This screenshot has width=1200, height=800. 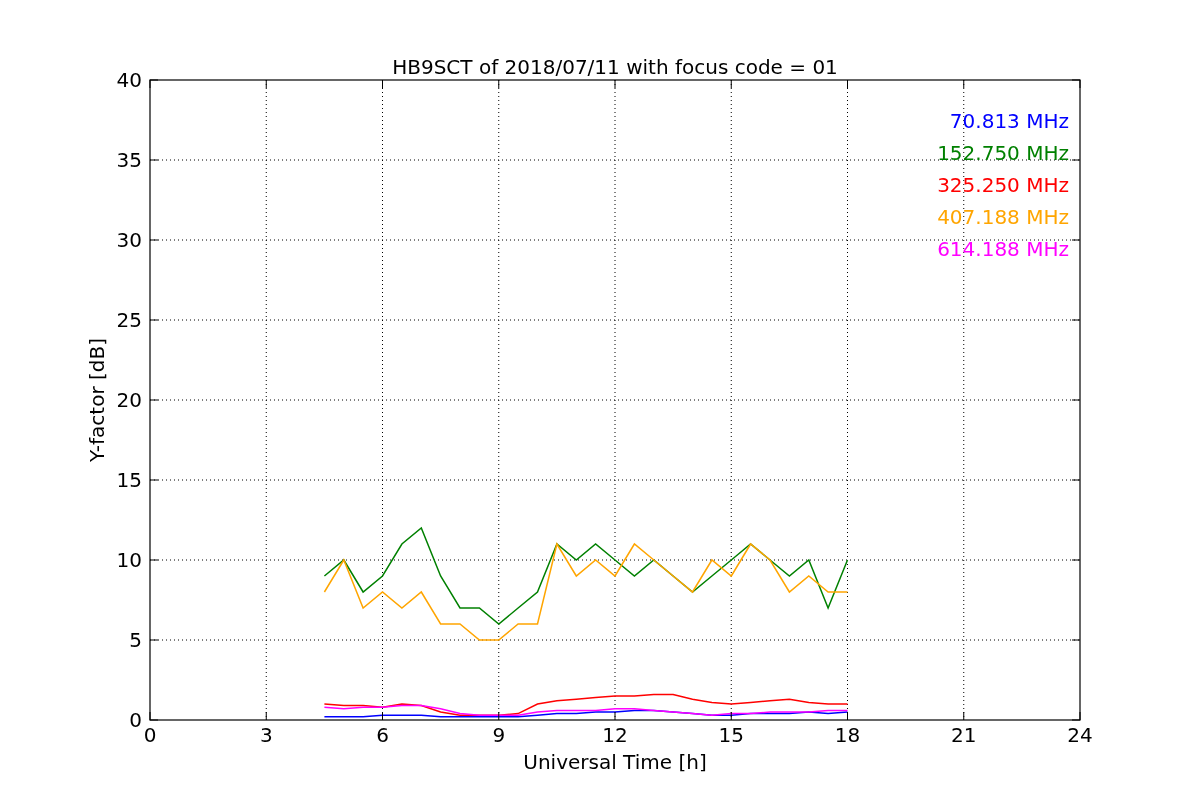 What do you see at coordinates (1009, 121) in the screenshot?
I see `legend-label: 70.813 MHz` at bounding box center [1009, 121].